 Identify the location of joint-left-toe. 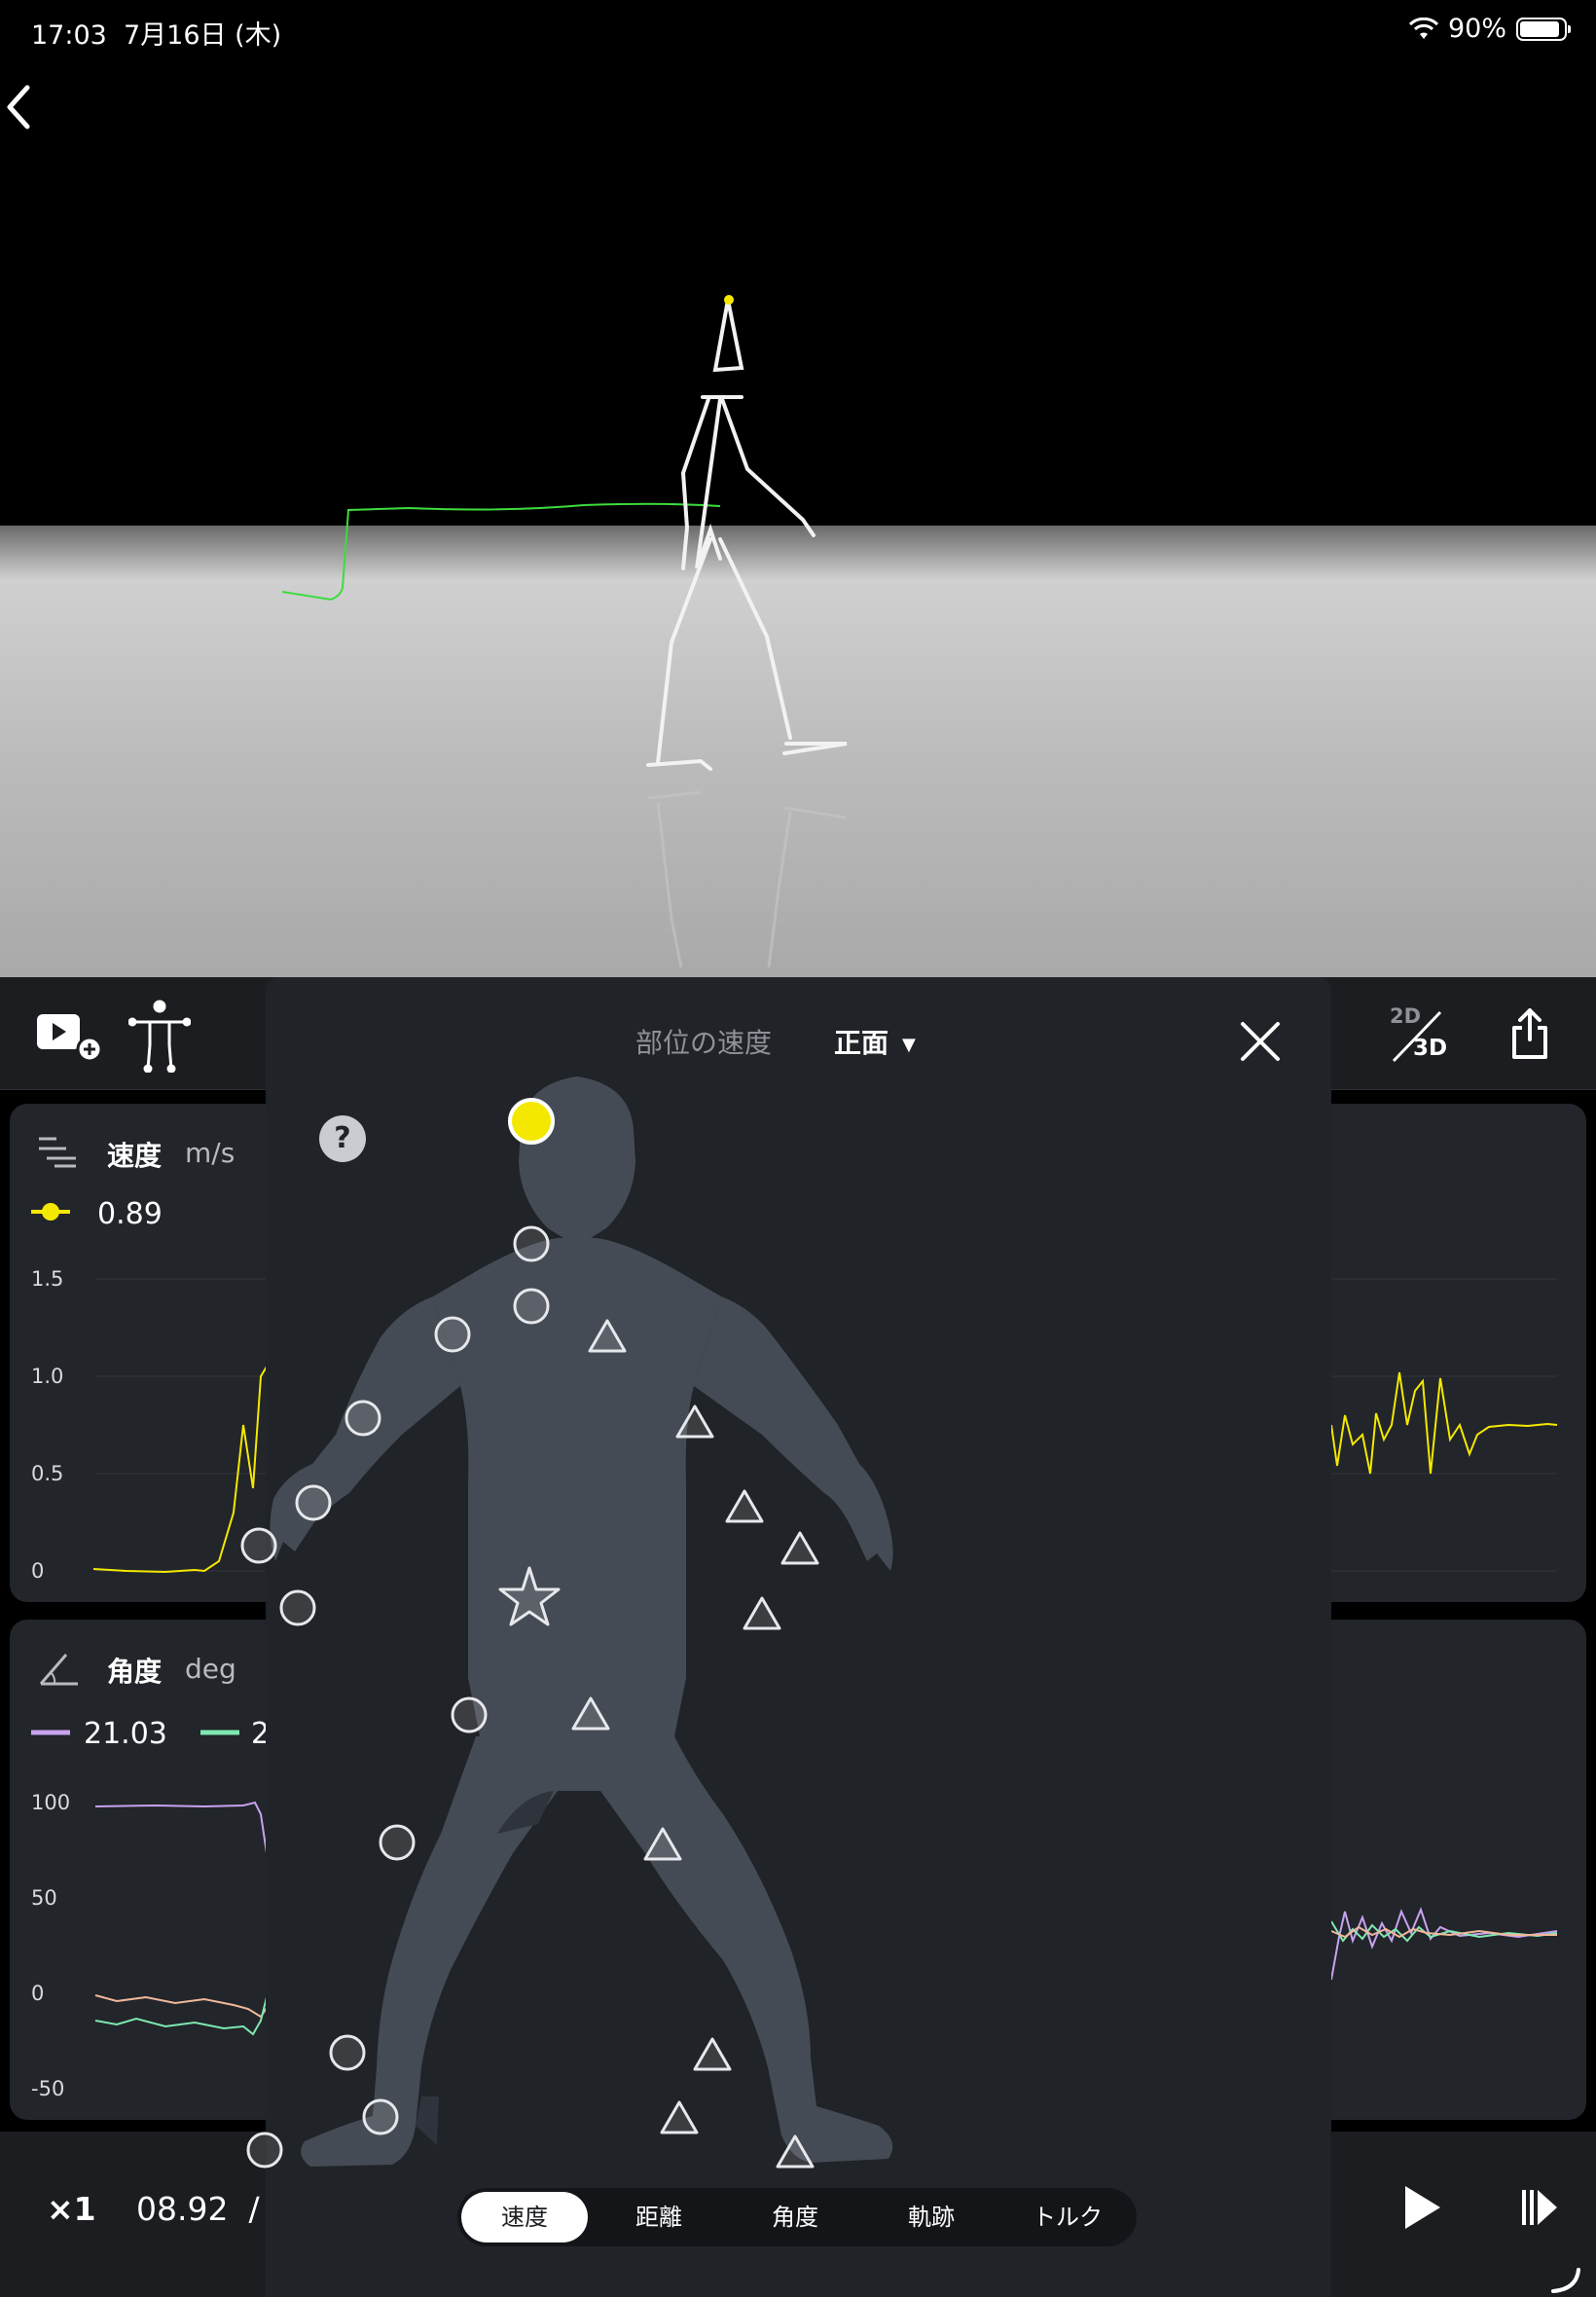
(679, 2117).